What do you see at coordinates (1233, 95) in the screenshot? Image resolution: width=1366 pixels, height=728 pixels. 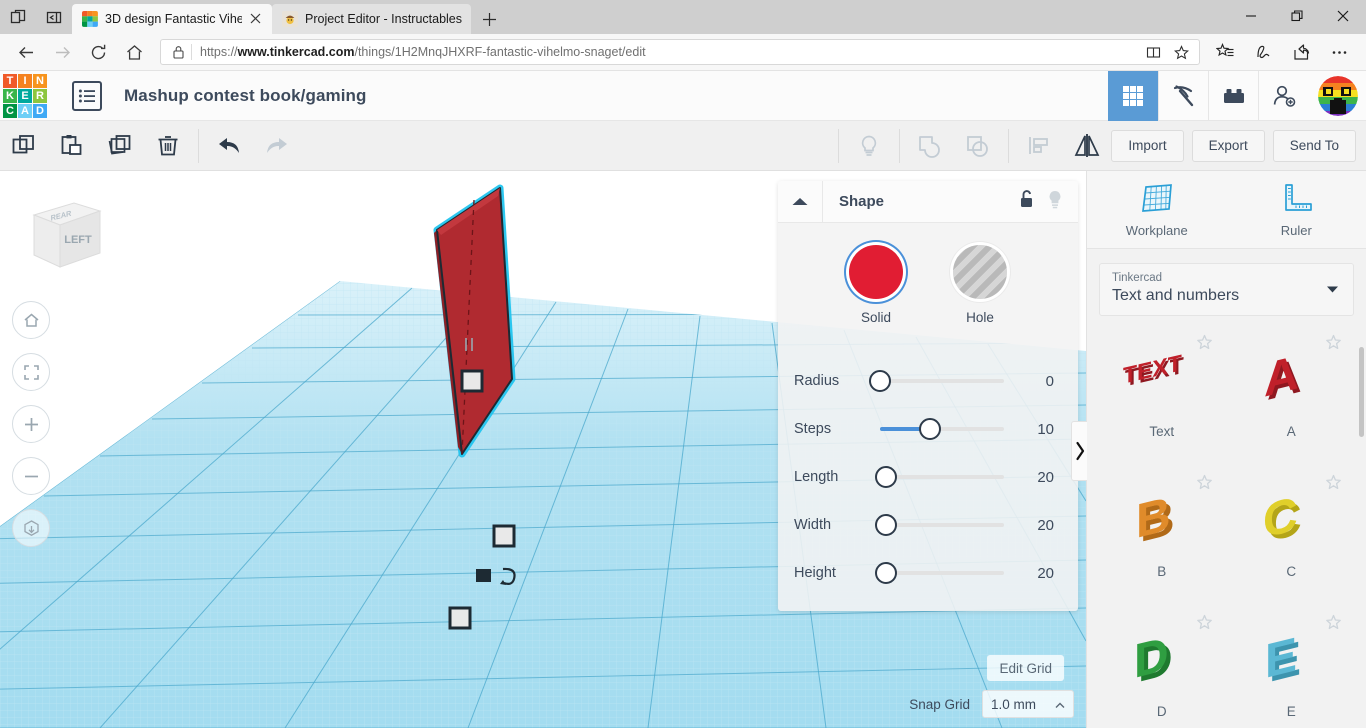 I see `blocks-brick-icon` at bounding box center [1233, 95].